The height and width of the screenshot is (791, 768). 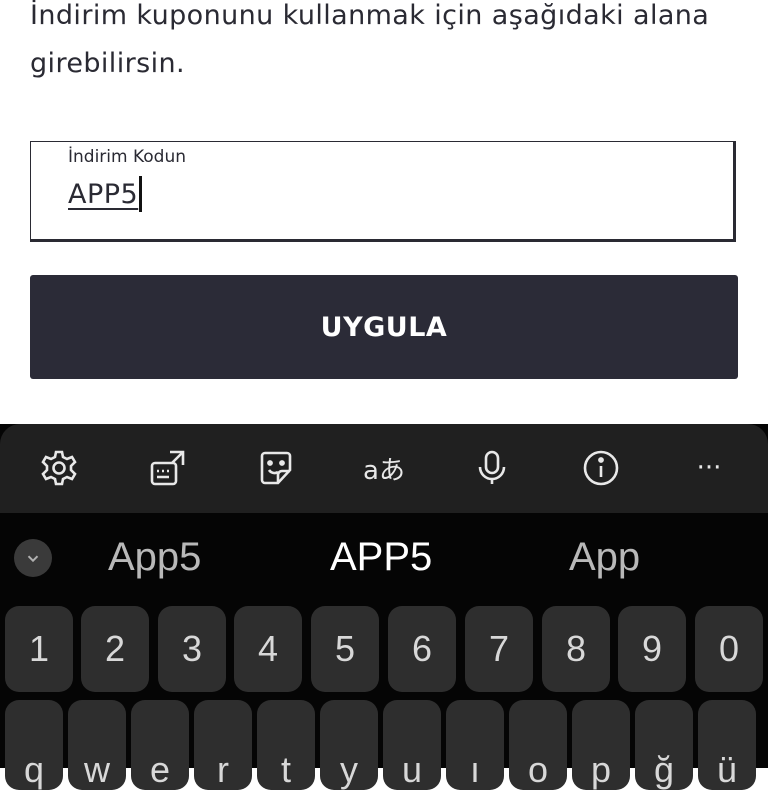 What do you see at coordinates (412, 745) in the screenshot?
I see `key-u: u` at bounding box center [412, 745].